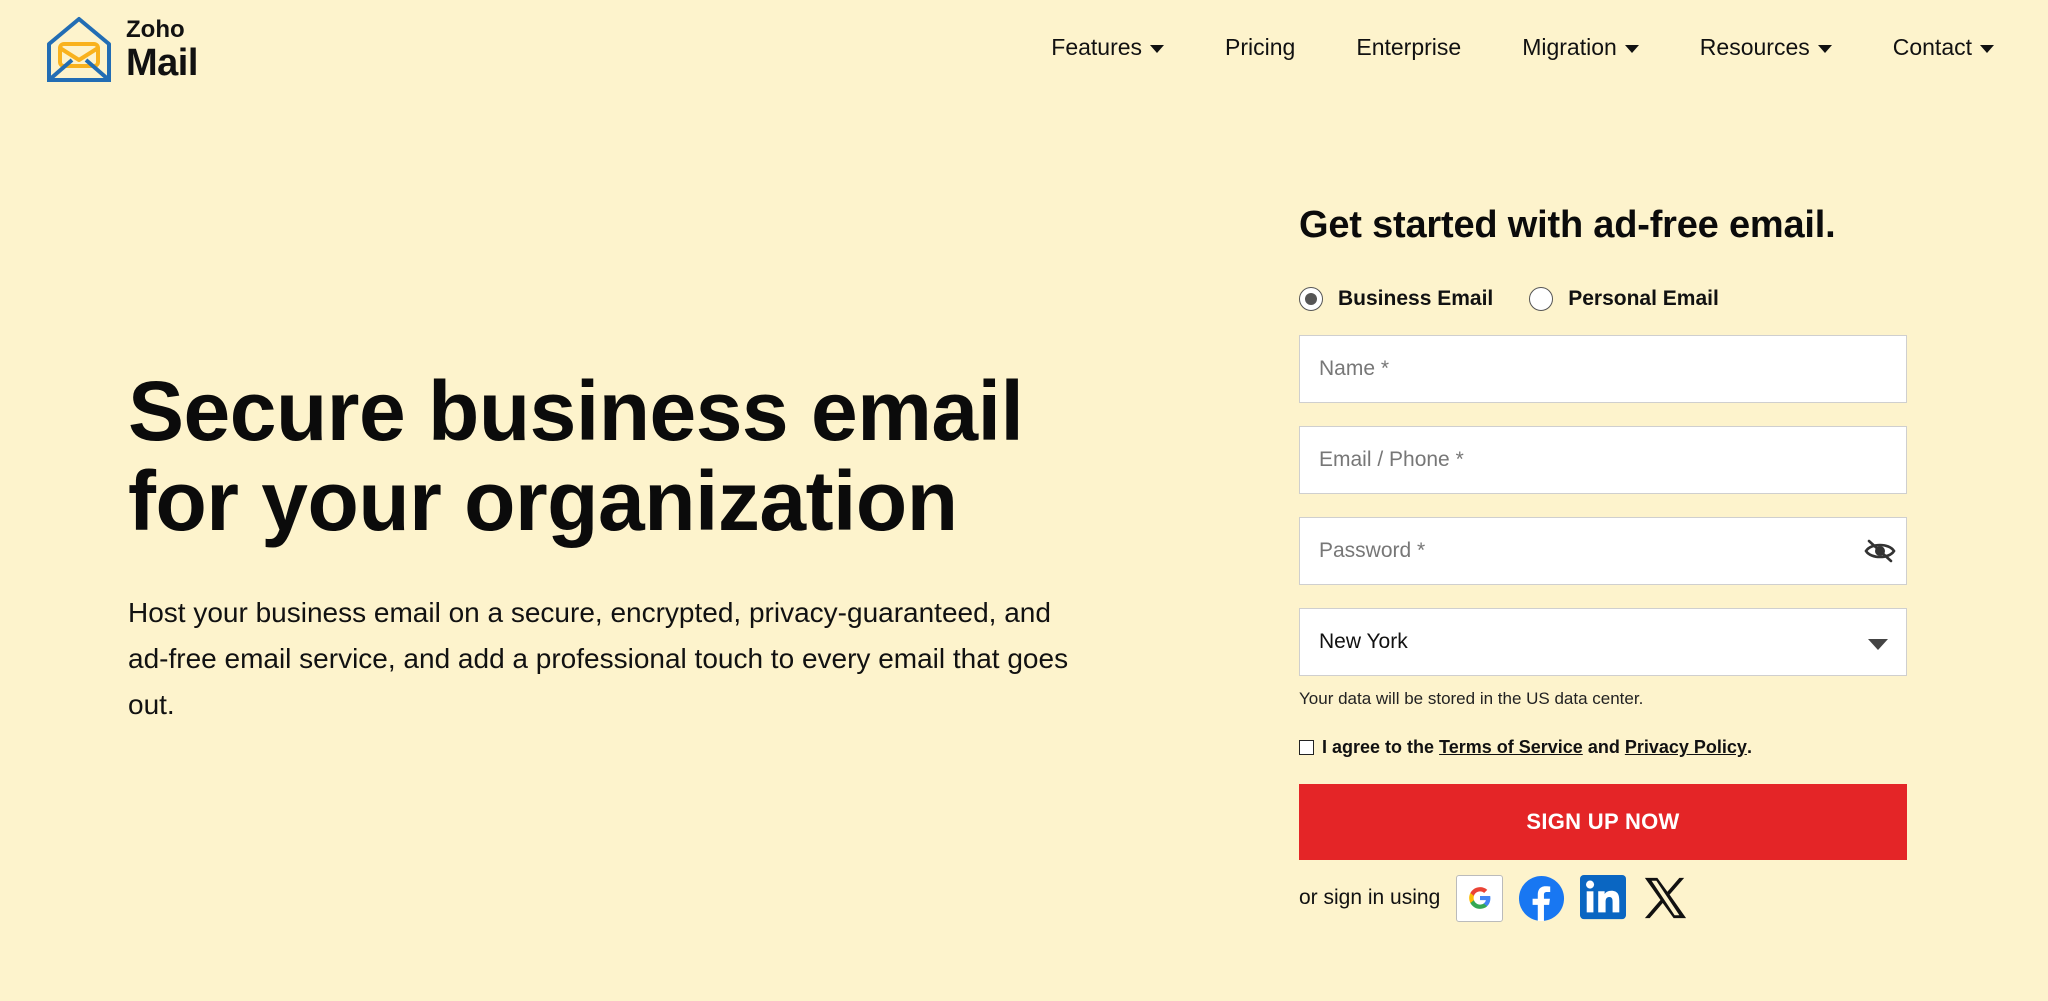 The height and width of the screenshot is (1001, 2048). Describe the element at coordinates (79, 49) in the screenshot. I see `zoho-mail-logo-icon` at that location.